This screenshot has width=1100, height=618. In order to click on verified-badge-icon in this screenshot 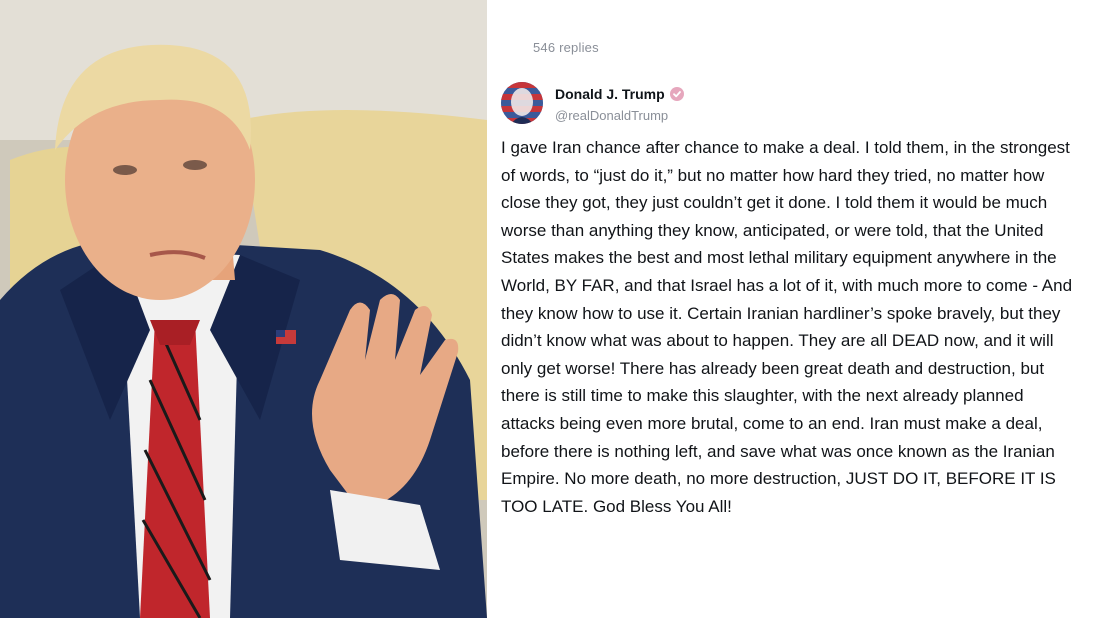, I will do `click(676, 94)`.